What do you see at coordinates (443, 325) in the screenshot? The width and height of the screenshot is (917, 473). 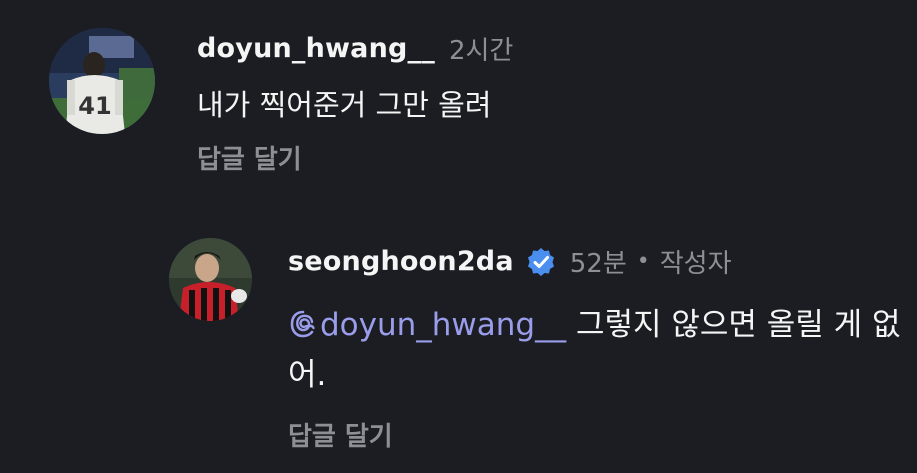 I see `mention-username: doyun_hwang__` at bounding box center [443, 325].